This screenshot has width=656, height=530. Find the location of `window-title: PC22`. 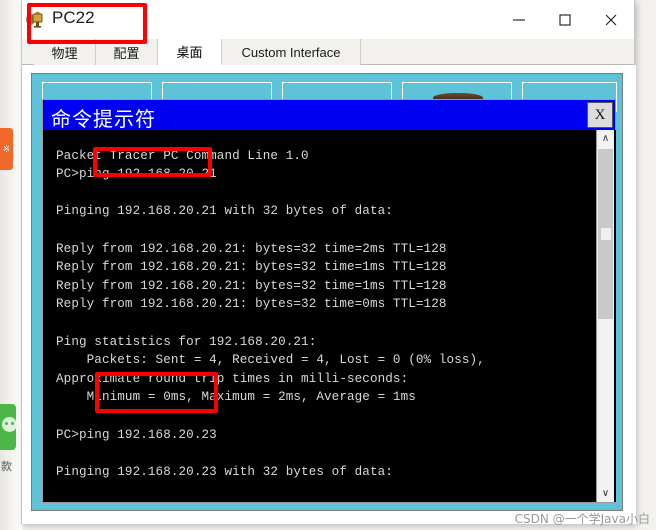

window-title: PC22 is located at coordinates (73, 17).